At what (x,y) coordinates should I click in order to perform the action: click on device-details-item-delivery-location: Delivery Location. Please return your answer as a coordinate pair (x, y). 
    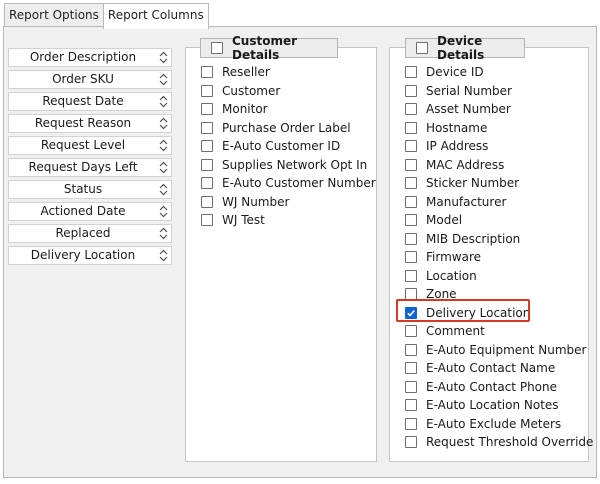
    Looking at the image, I should click on (499, 313).